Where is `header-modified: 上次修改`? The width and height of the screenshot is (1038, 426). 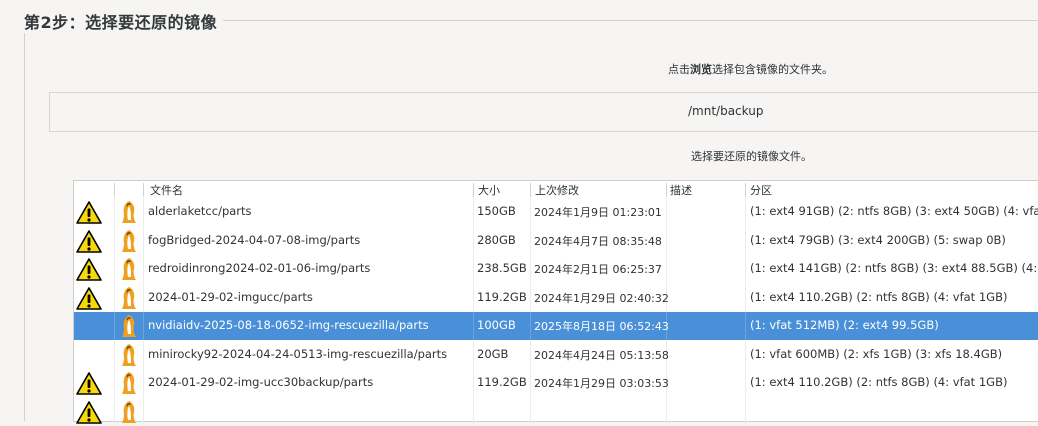
header-modified: 上次修改 is located at coordinates (557, 190).